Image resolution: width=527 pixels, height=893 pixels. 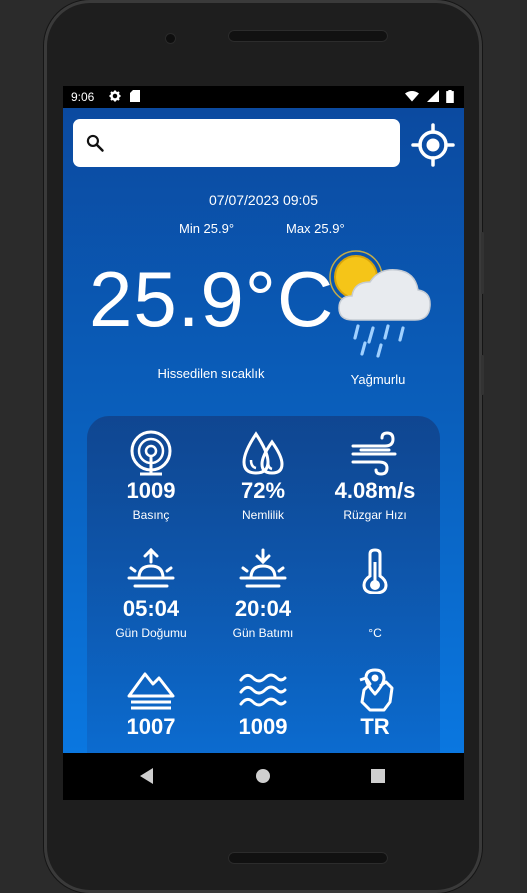 I want to click on country-cell: TR, so click(x=375, y=705).